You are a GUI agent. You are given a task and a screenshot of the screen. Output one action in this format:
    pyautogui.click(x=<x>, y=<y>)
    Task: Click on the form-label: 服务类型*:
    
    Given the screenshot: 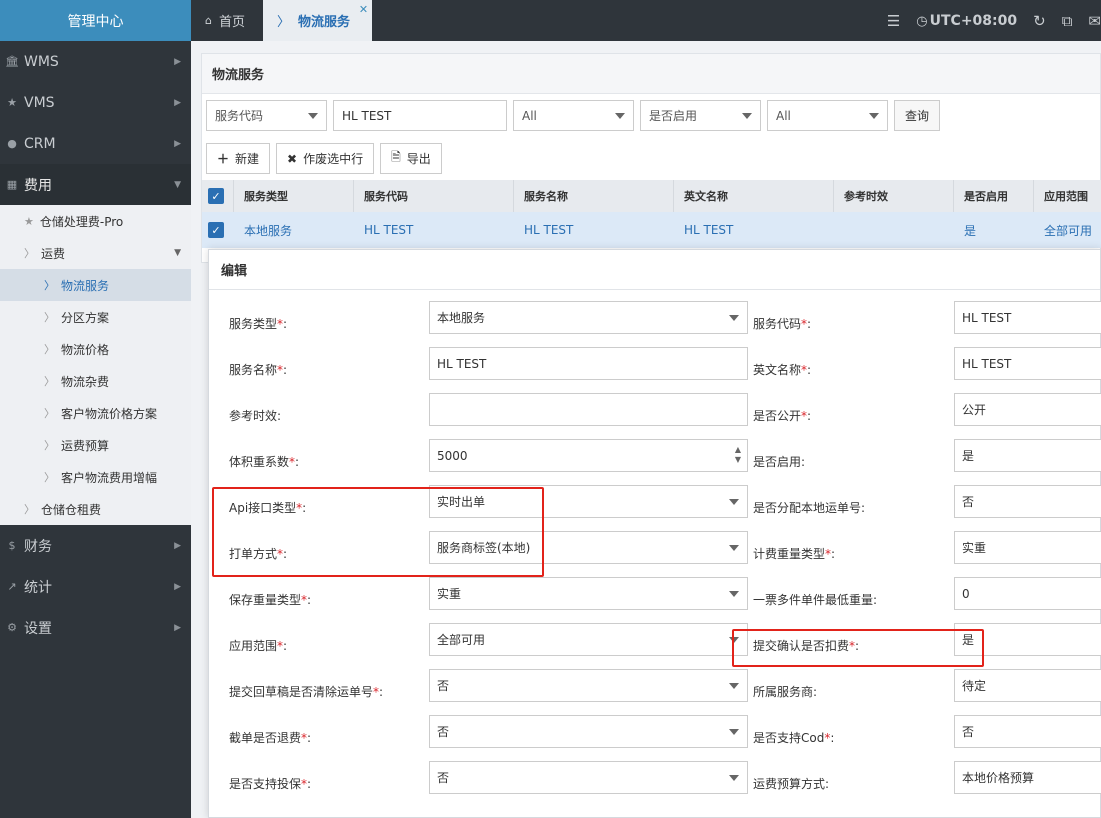 What is the action you would take?
    pyautogui.click(x=258, y=324)
    